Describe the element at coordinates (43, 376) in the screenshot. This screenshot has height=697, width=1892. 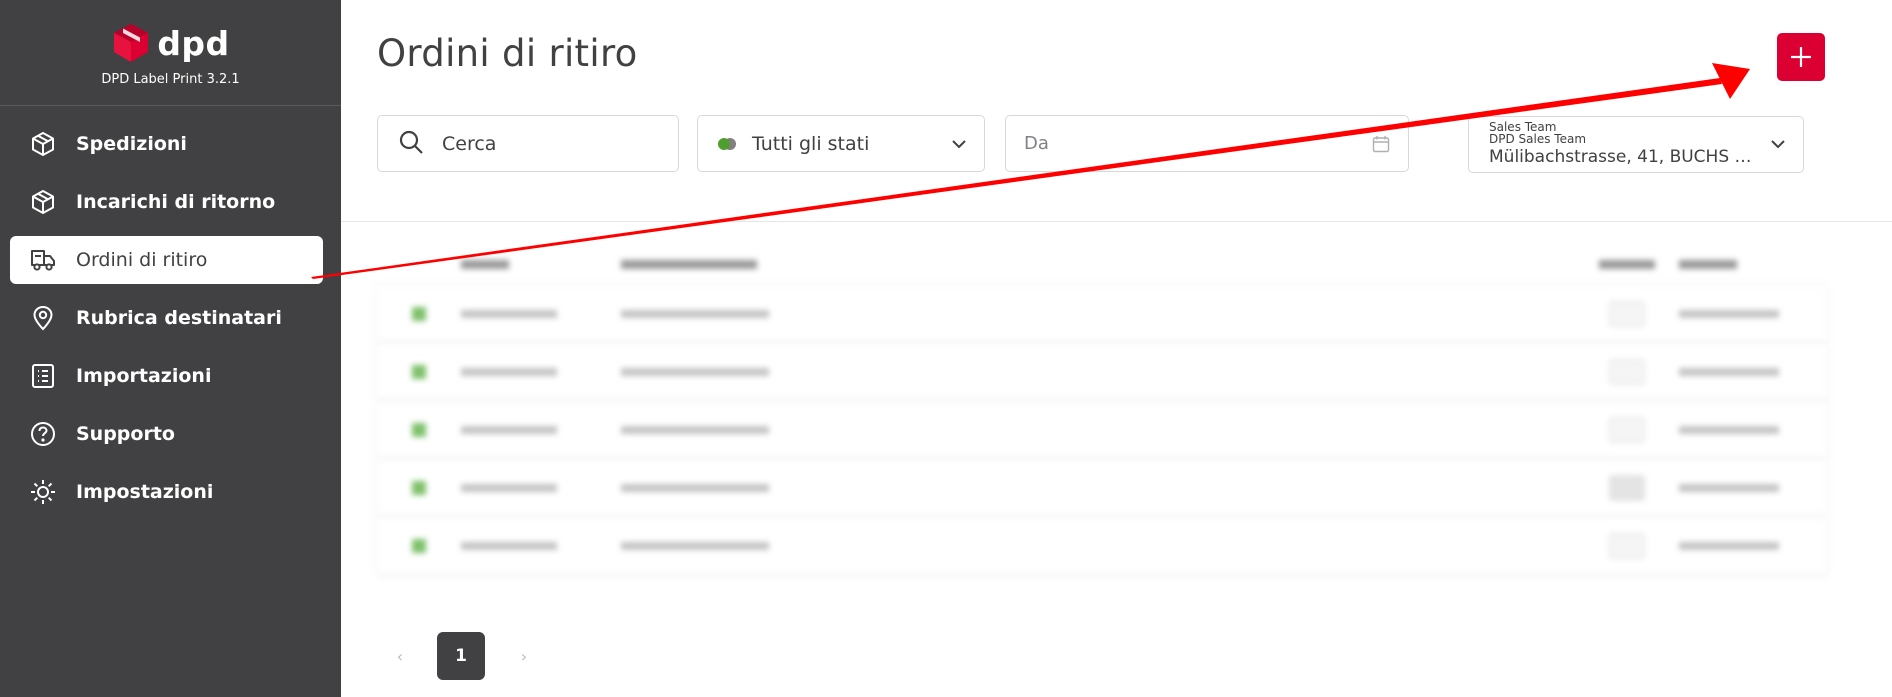
I see `list-icon` at that location.